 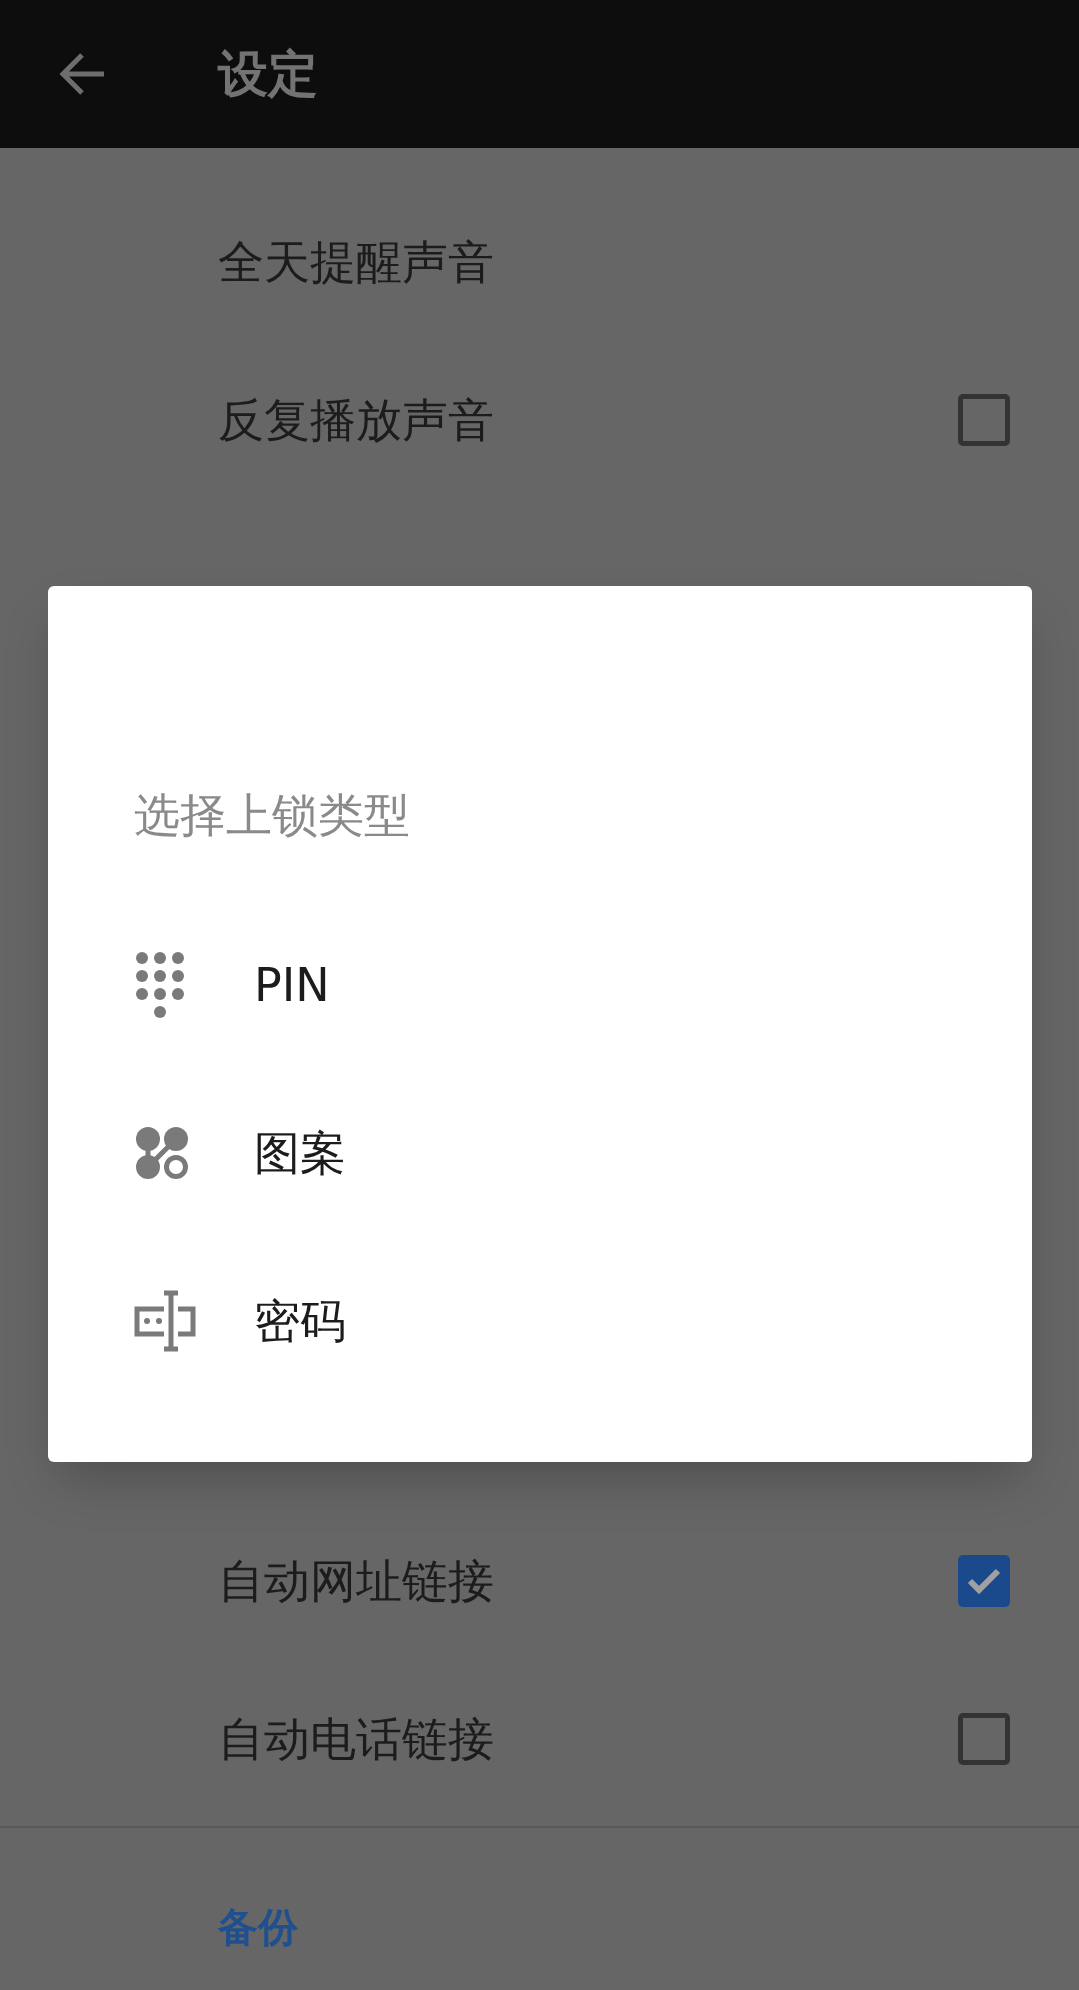 I want to click on password-field-icon, so click(x=165, y=1321).